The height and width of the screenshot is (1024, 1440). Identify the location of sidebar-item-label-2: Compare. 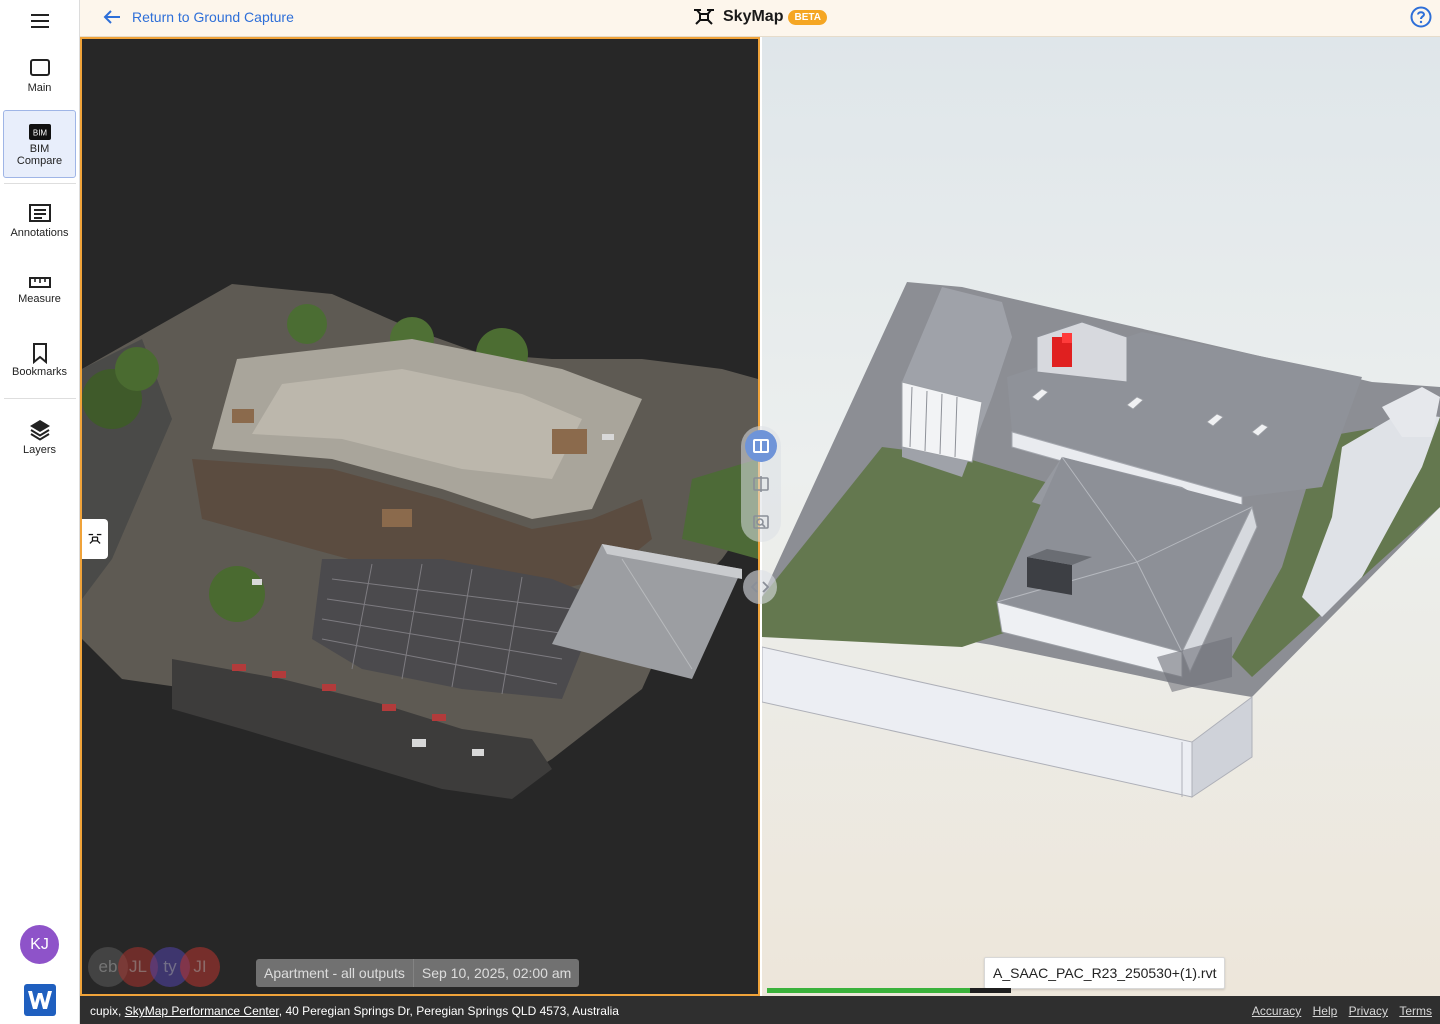
(39, 161).